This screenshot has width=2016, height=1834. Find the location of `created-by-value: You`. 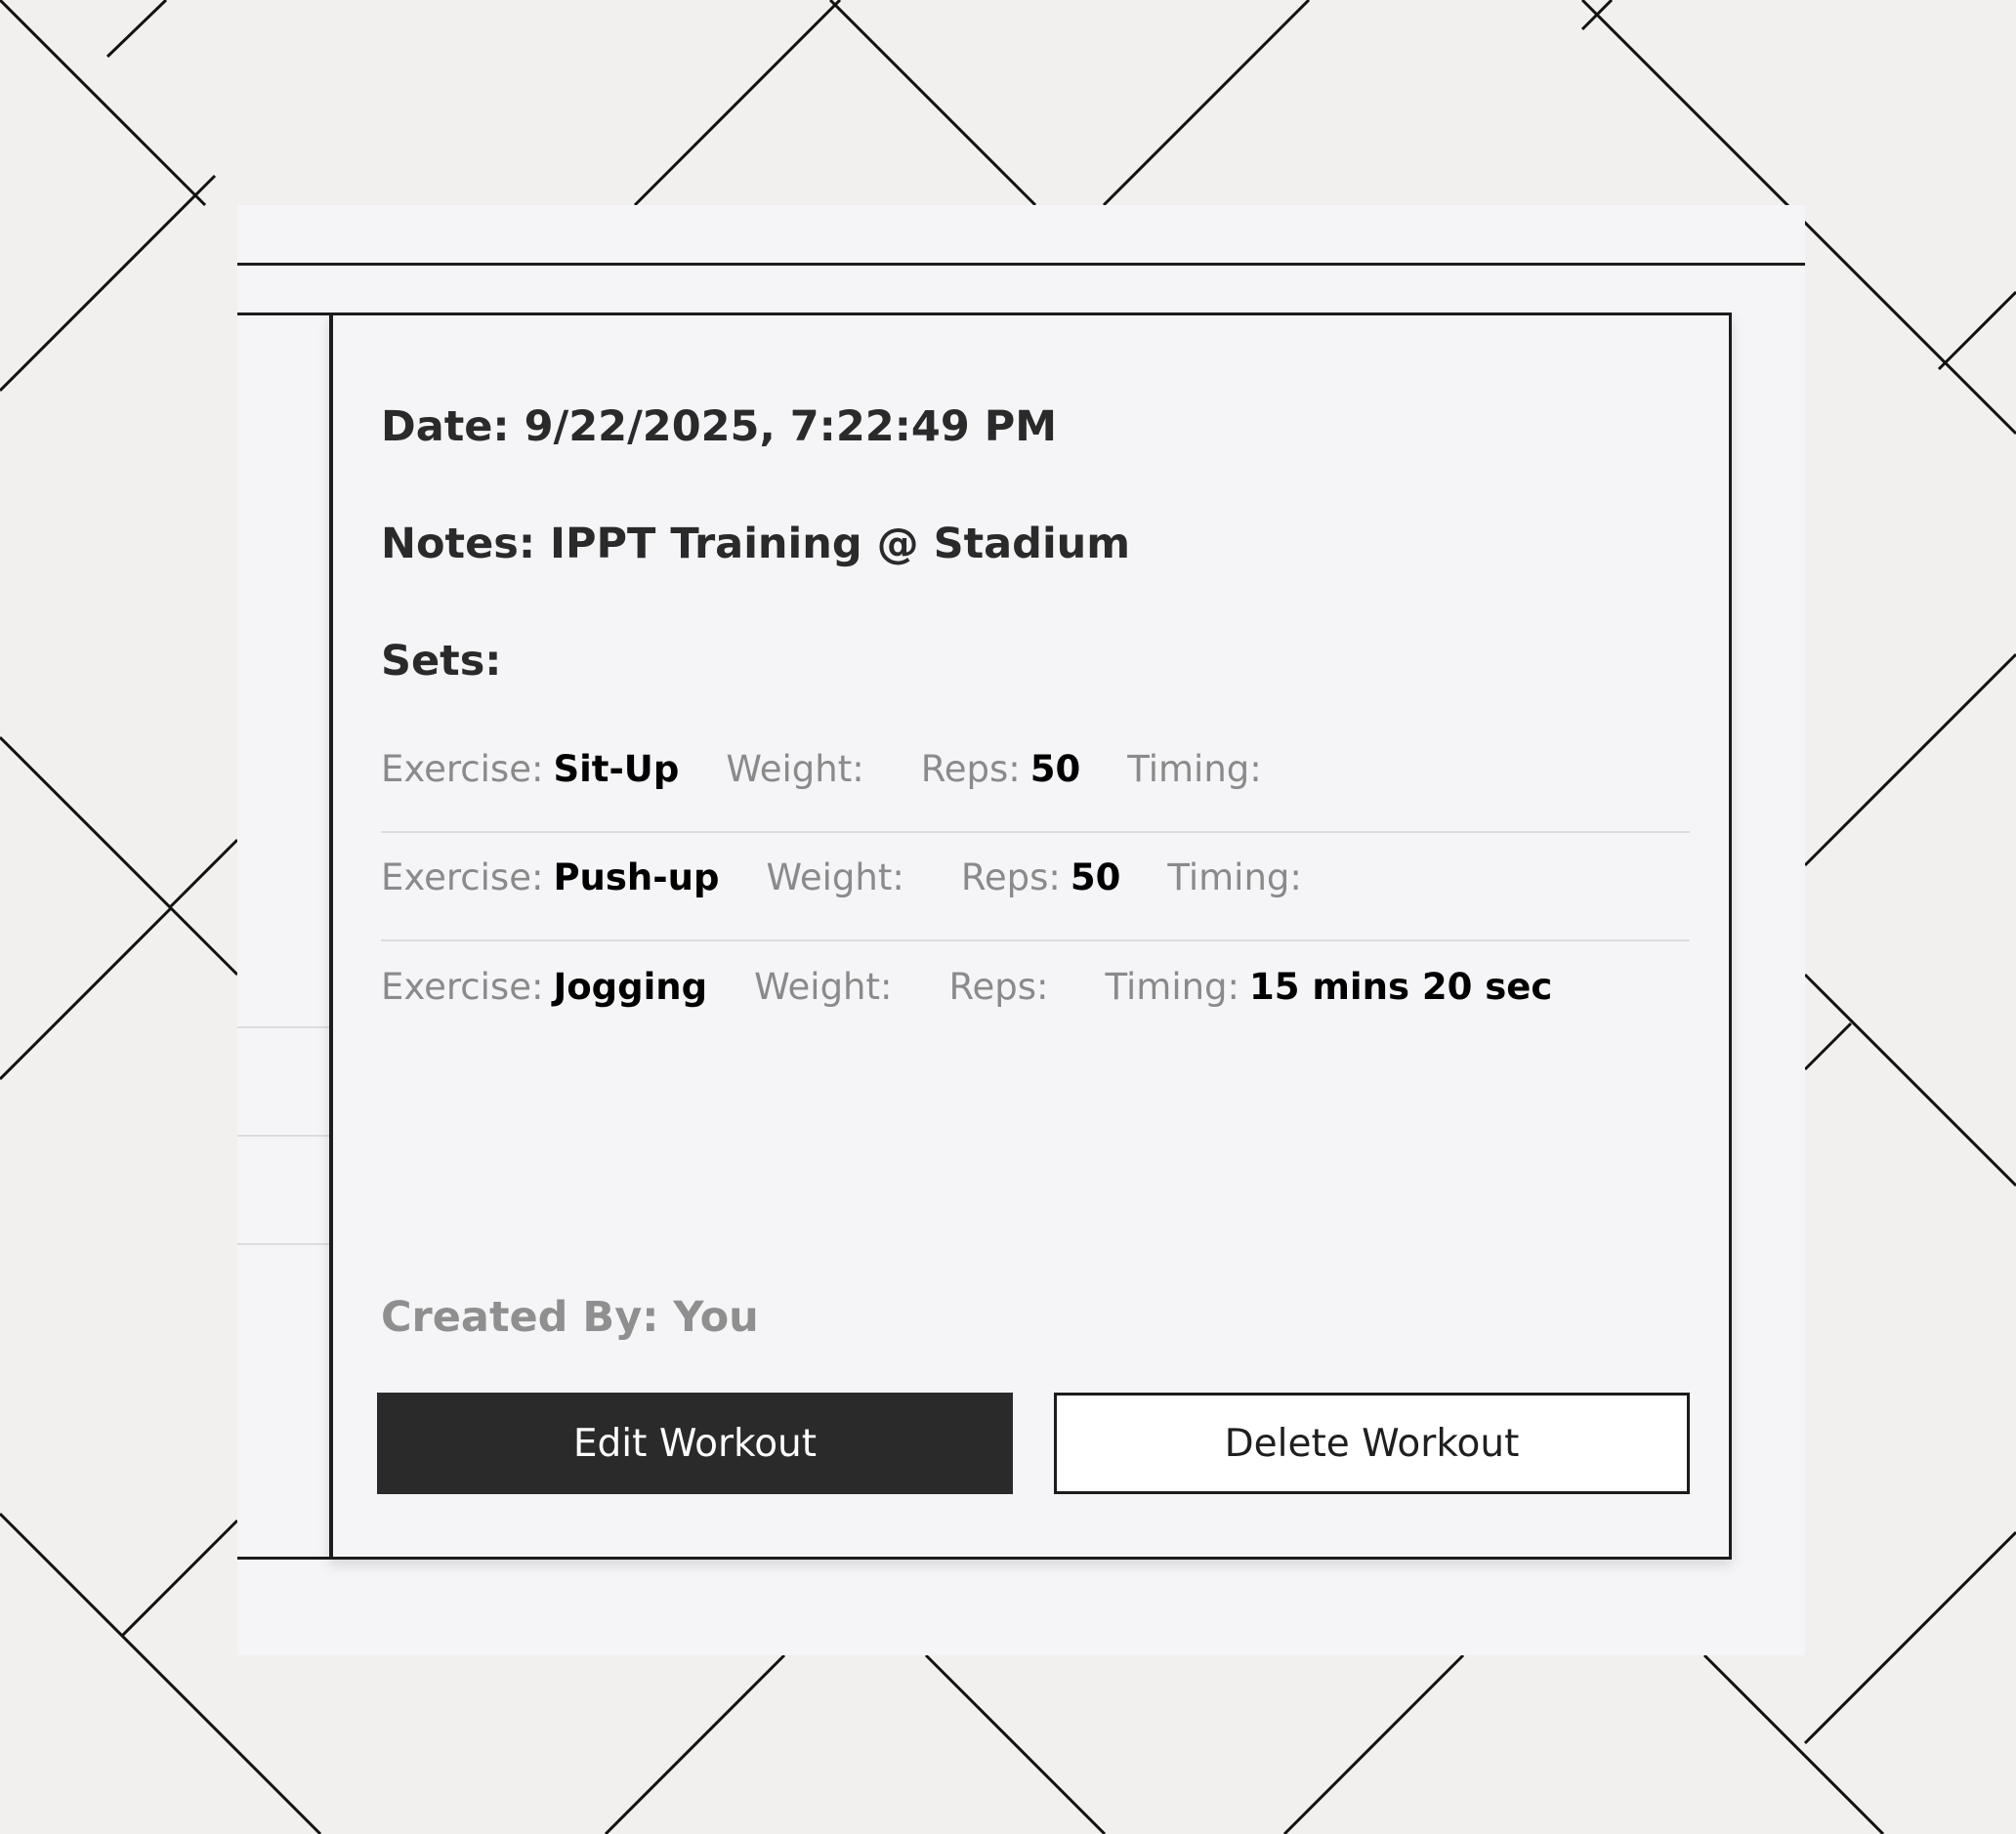

created-by-value: You is located at coordinates (716, 1317).